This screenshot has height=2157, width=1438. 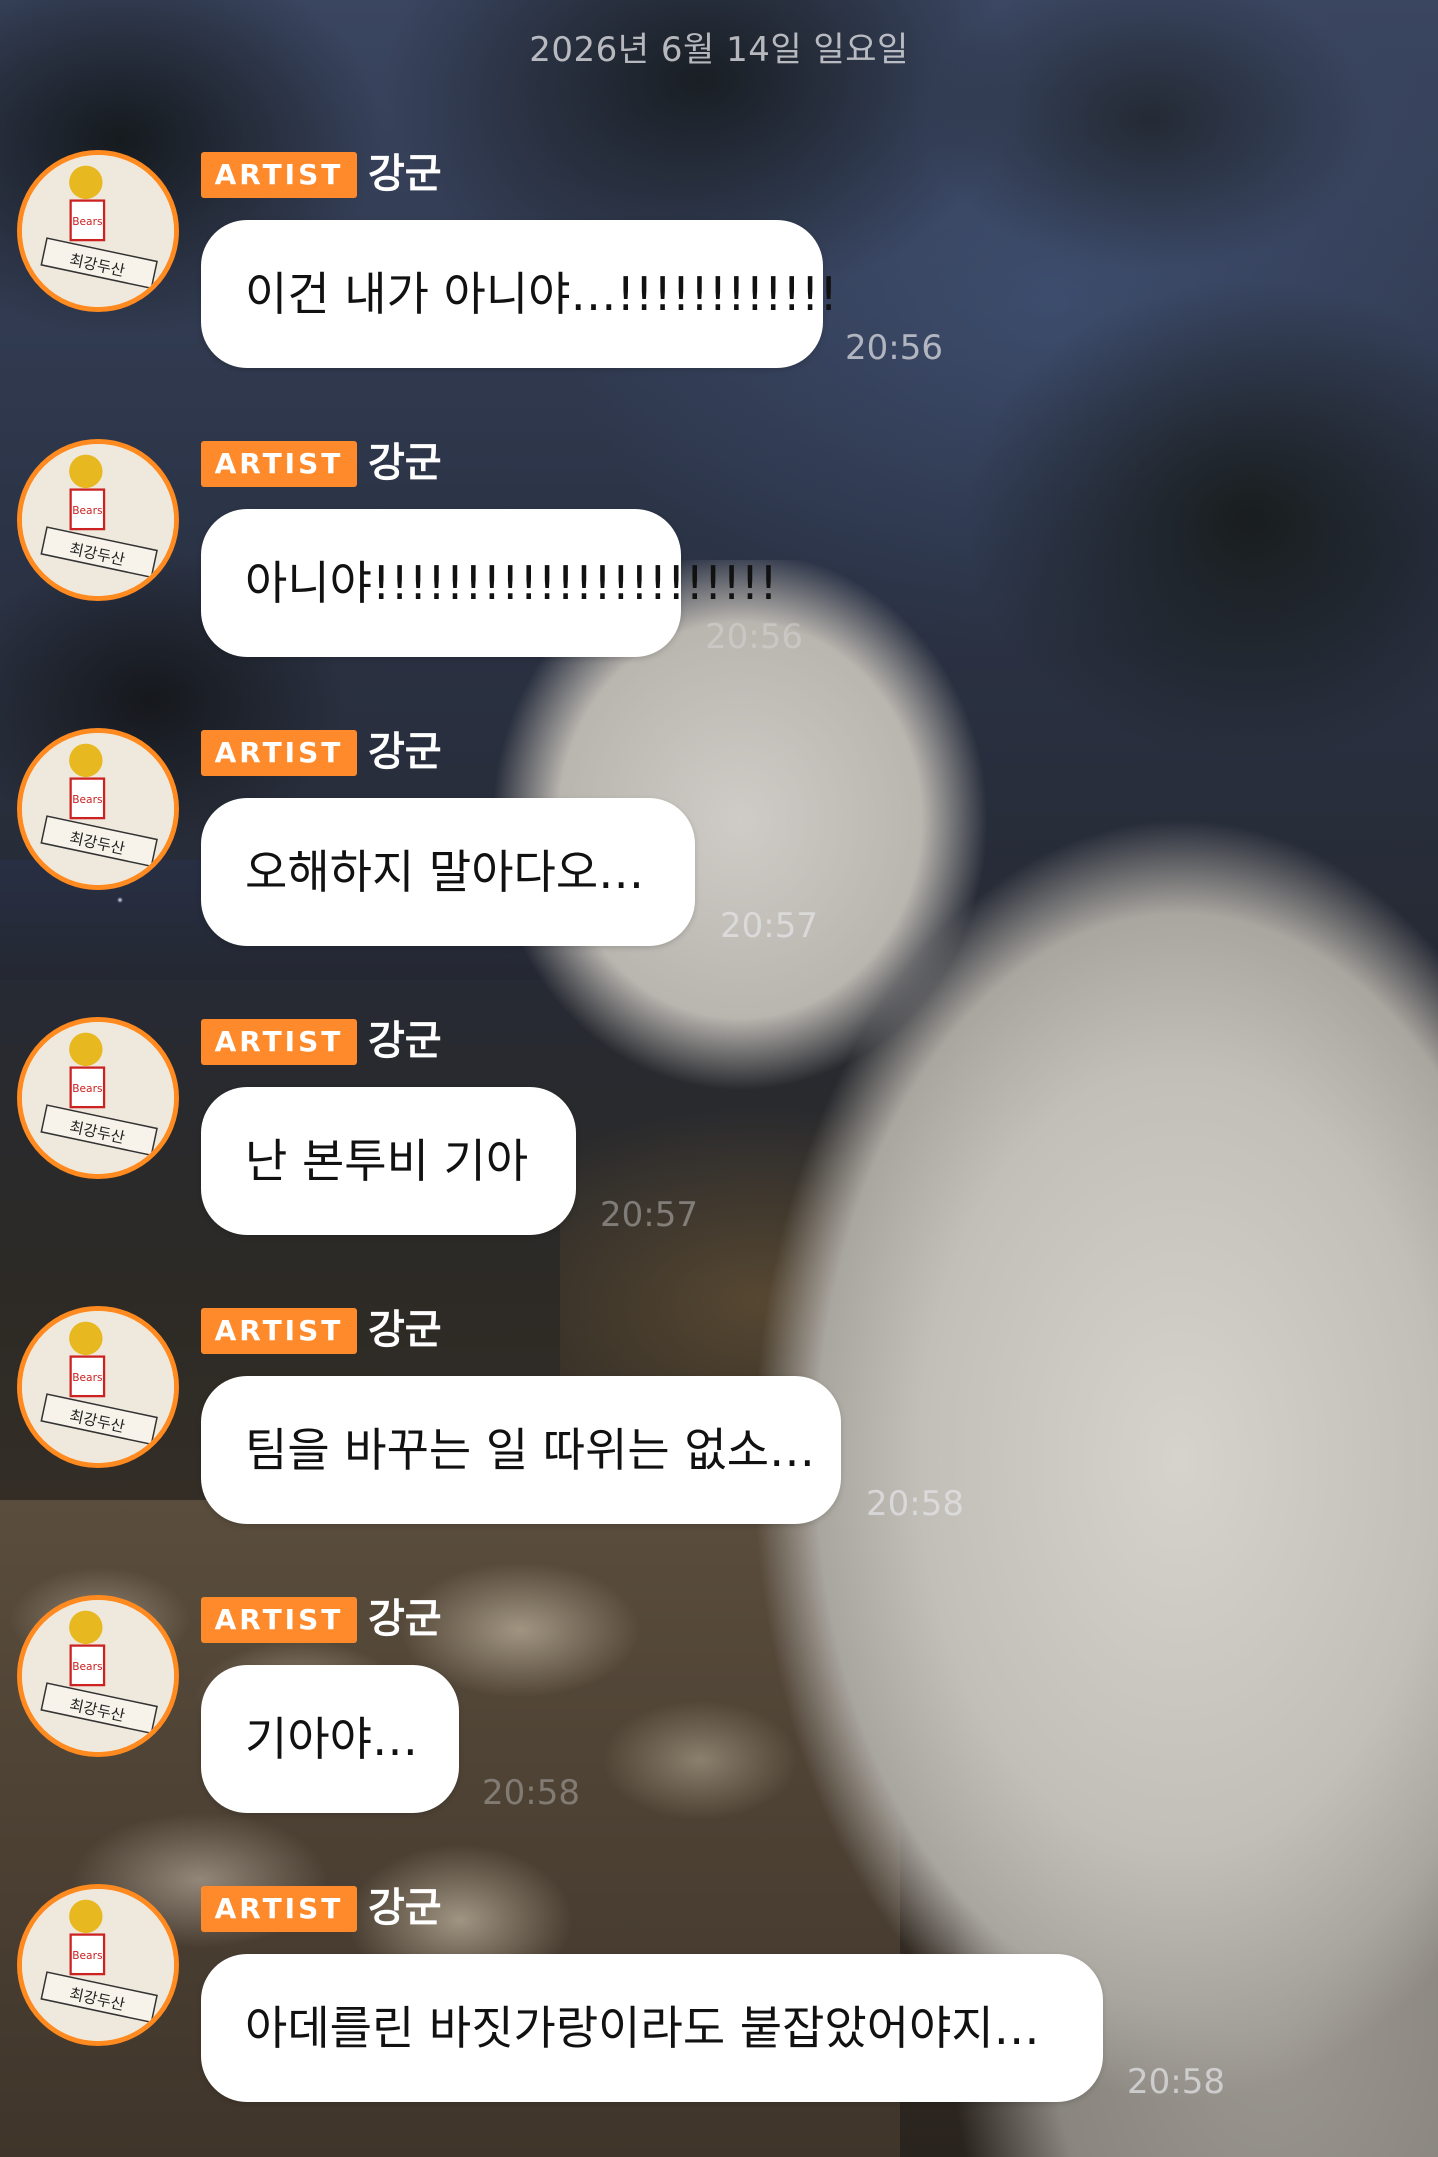 What do you see at coordinates (719, 50) in the screenshot?
I see `date-divider: 2026년 6월 14일 일요일` at bounding box center [719, 50].